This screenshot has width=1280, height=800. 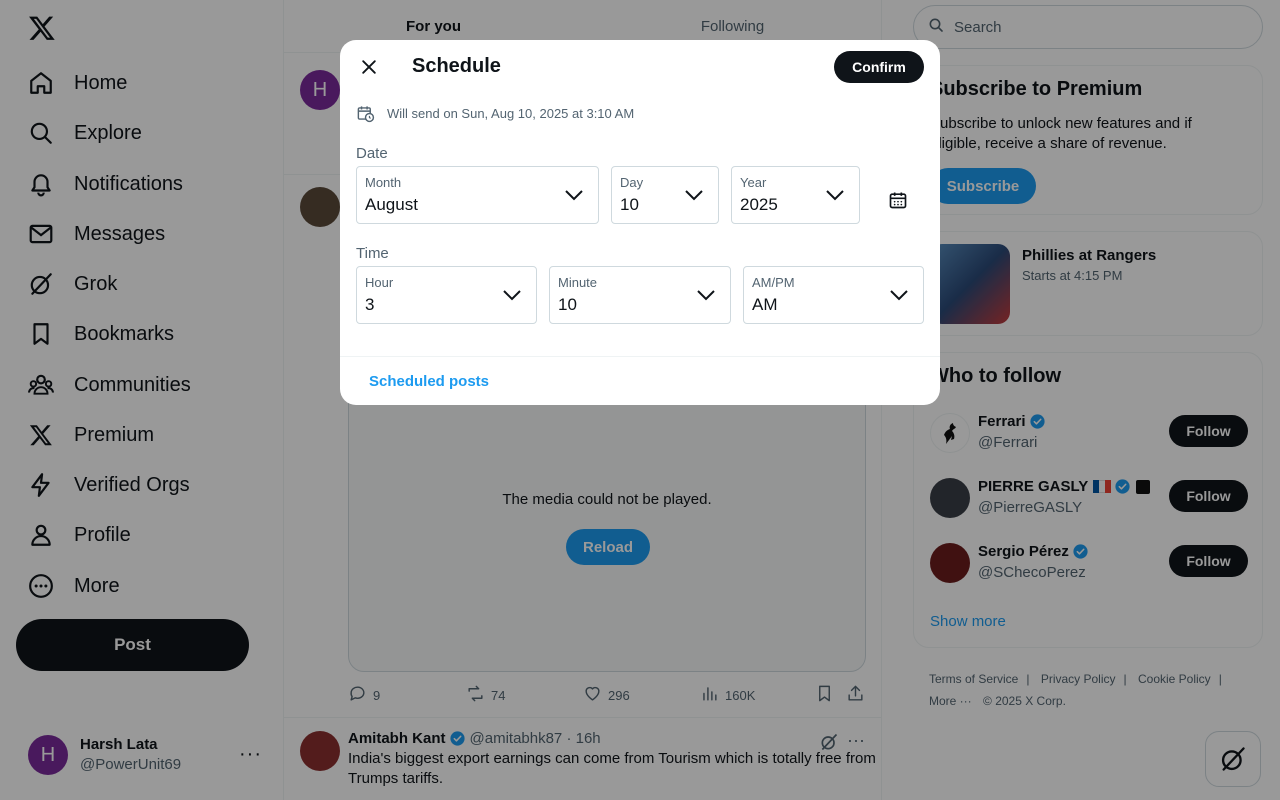 What do you see at coordinates (477, 195) in the screenshot?
I see `month-select: Month August` at bounding box center [477, 195].